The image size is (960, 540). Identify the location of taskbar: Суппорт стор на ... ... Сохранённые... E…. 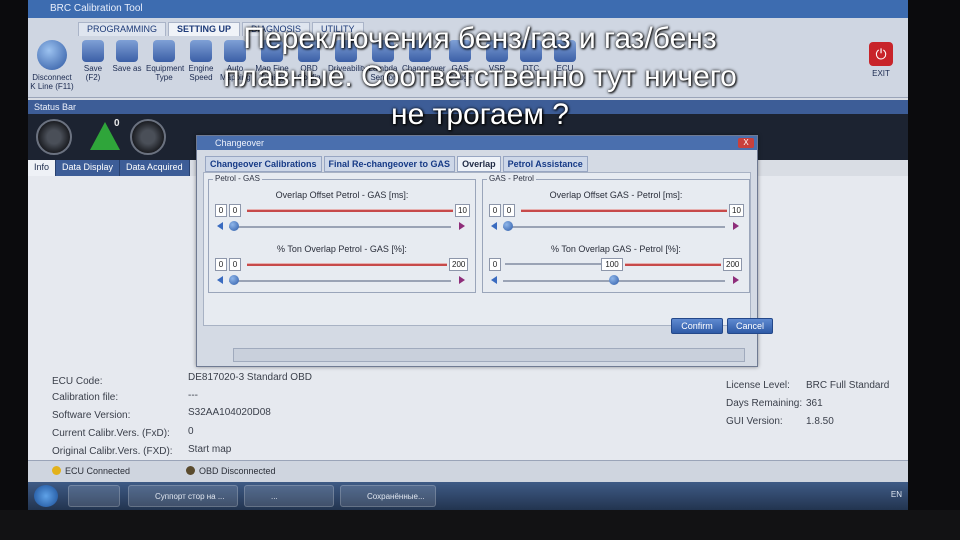
(468, 496).